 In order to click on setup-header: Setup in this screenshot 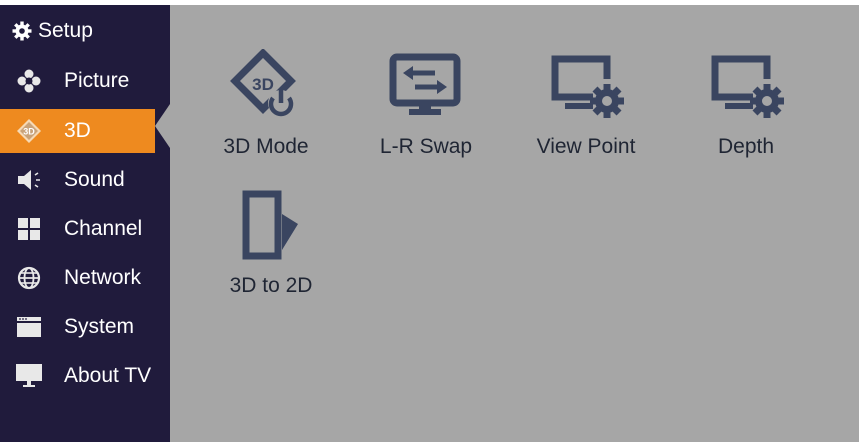, I will do `click(85, 31)`.